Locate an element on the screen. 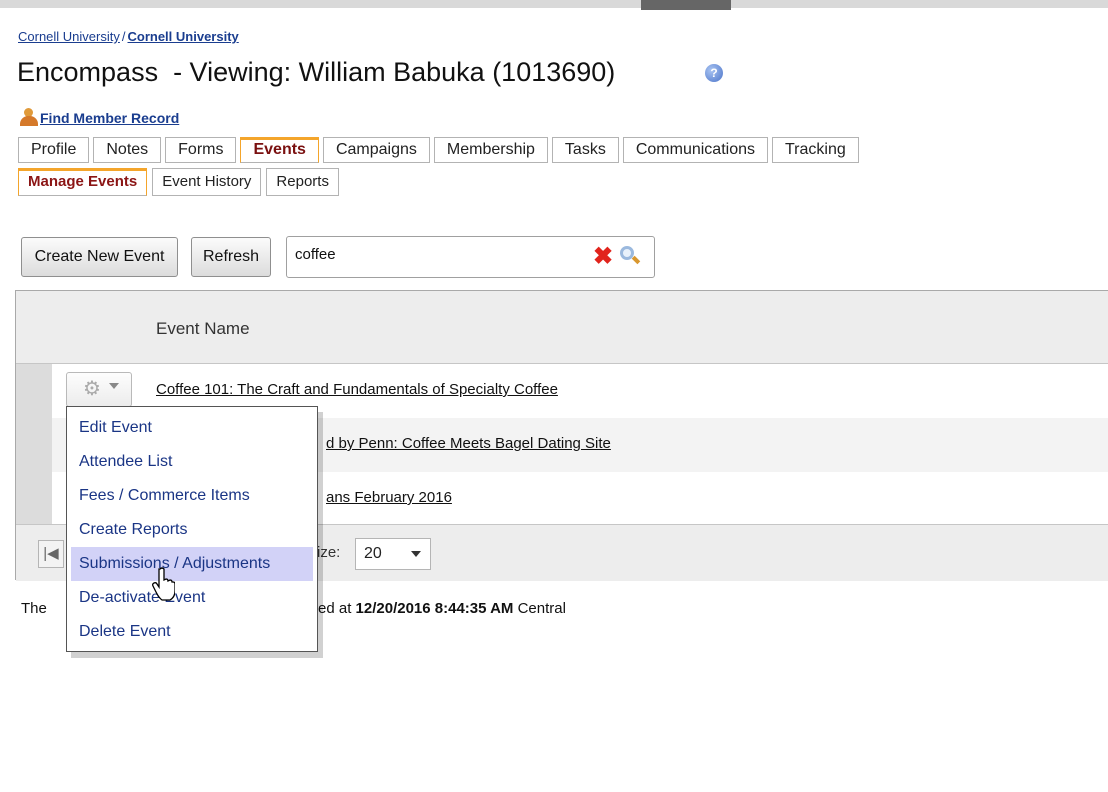 The image size is (1108, 792). subtab-manage-events: Manage Events is located at coordinates (83, 182).